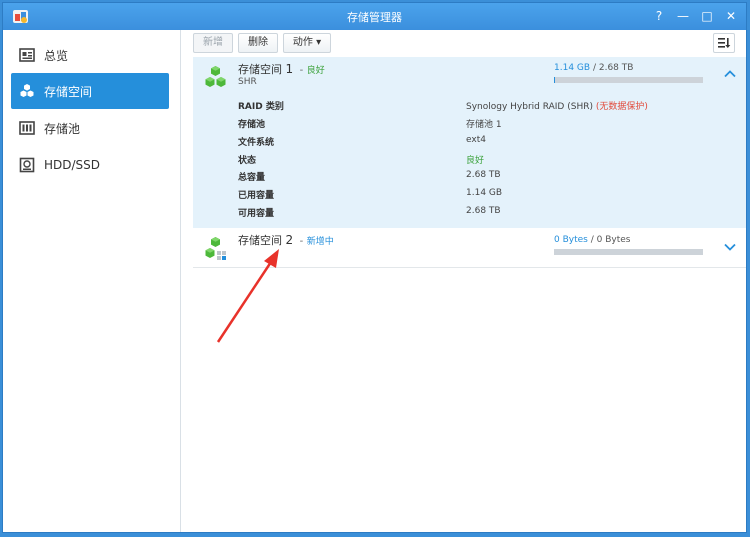  What do you see at coordinates (27, 55) in the screenshot?
I see `overview-icon` at bounding box center [27, 55].